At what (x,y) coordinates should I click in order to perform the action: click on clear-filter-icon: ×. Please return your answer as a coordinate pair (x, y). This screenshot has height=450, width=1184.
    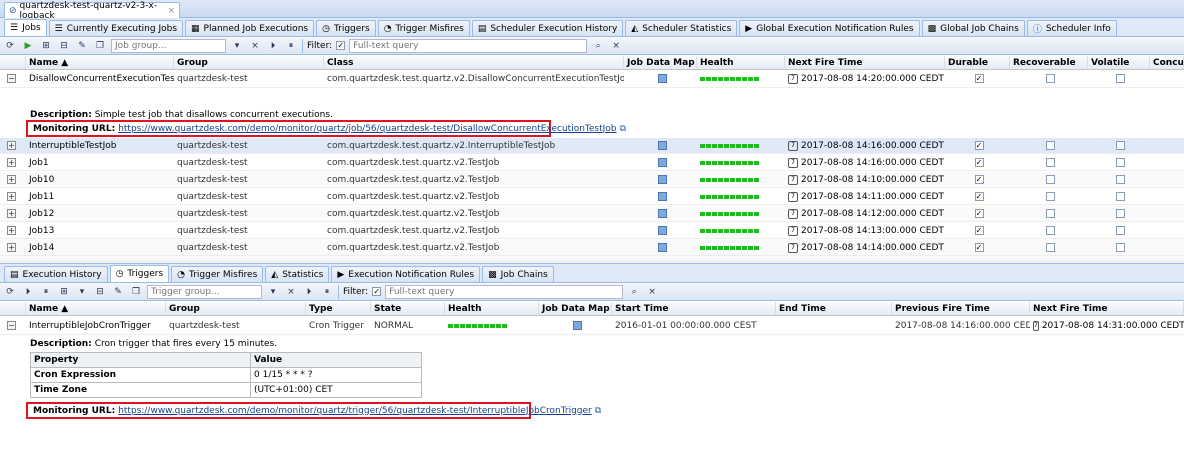
    Looking at the image, I should click on (652, 292).